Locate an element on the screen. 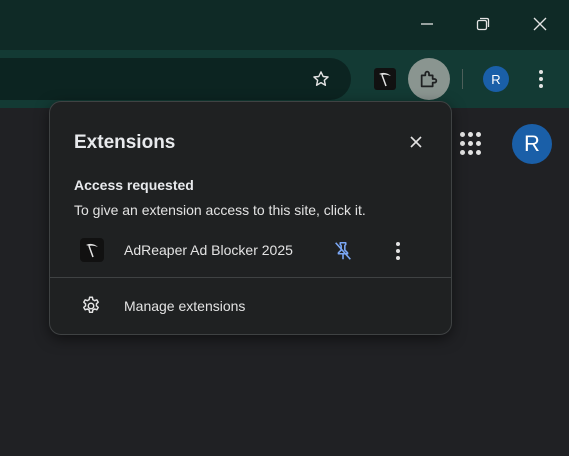  browser-toolbar: R is located at coordinates (284, 79).